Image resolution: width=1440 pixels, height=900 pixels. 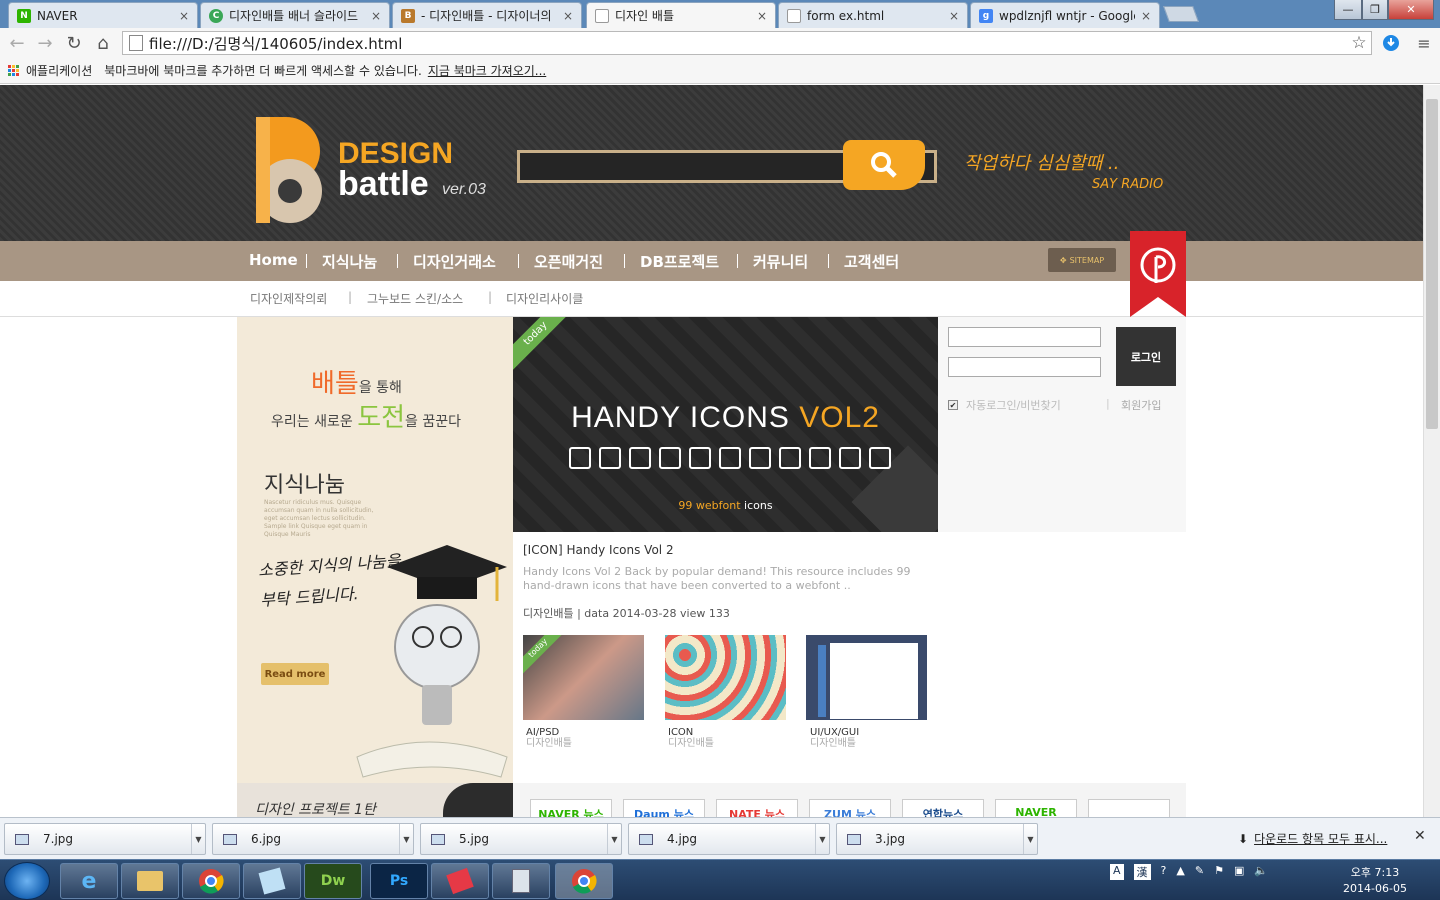 I want to click on news-nate: NATE 뉴스, so click(x=757, y=808).